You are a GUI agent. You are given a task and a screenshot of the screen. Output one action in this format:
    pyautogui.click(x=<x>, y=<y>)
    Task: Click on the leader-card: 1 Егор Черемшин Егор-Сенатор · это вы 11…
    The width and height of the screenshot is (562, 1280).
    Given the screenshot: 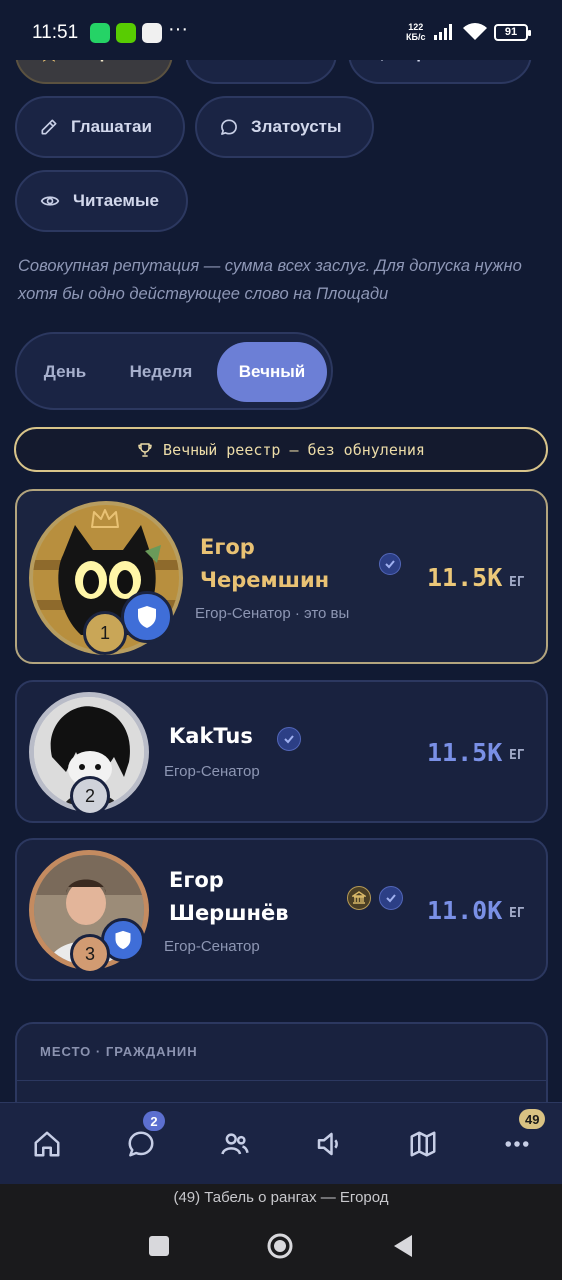 What is the action you would take?
    pyautogui.click(x=281, y=576)
    